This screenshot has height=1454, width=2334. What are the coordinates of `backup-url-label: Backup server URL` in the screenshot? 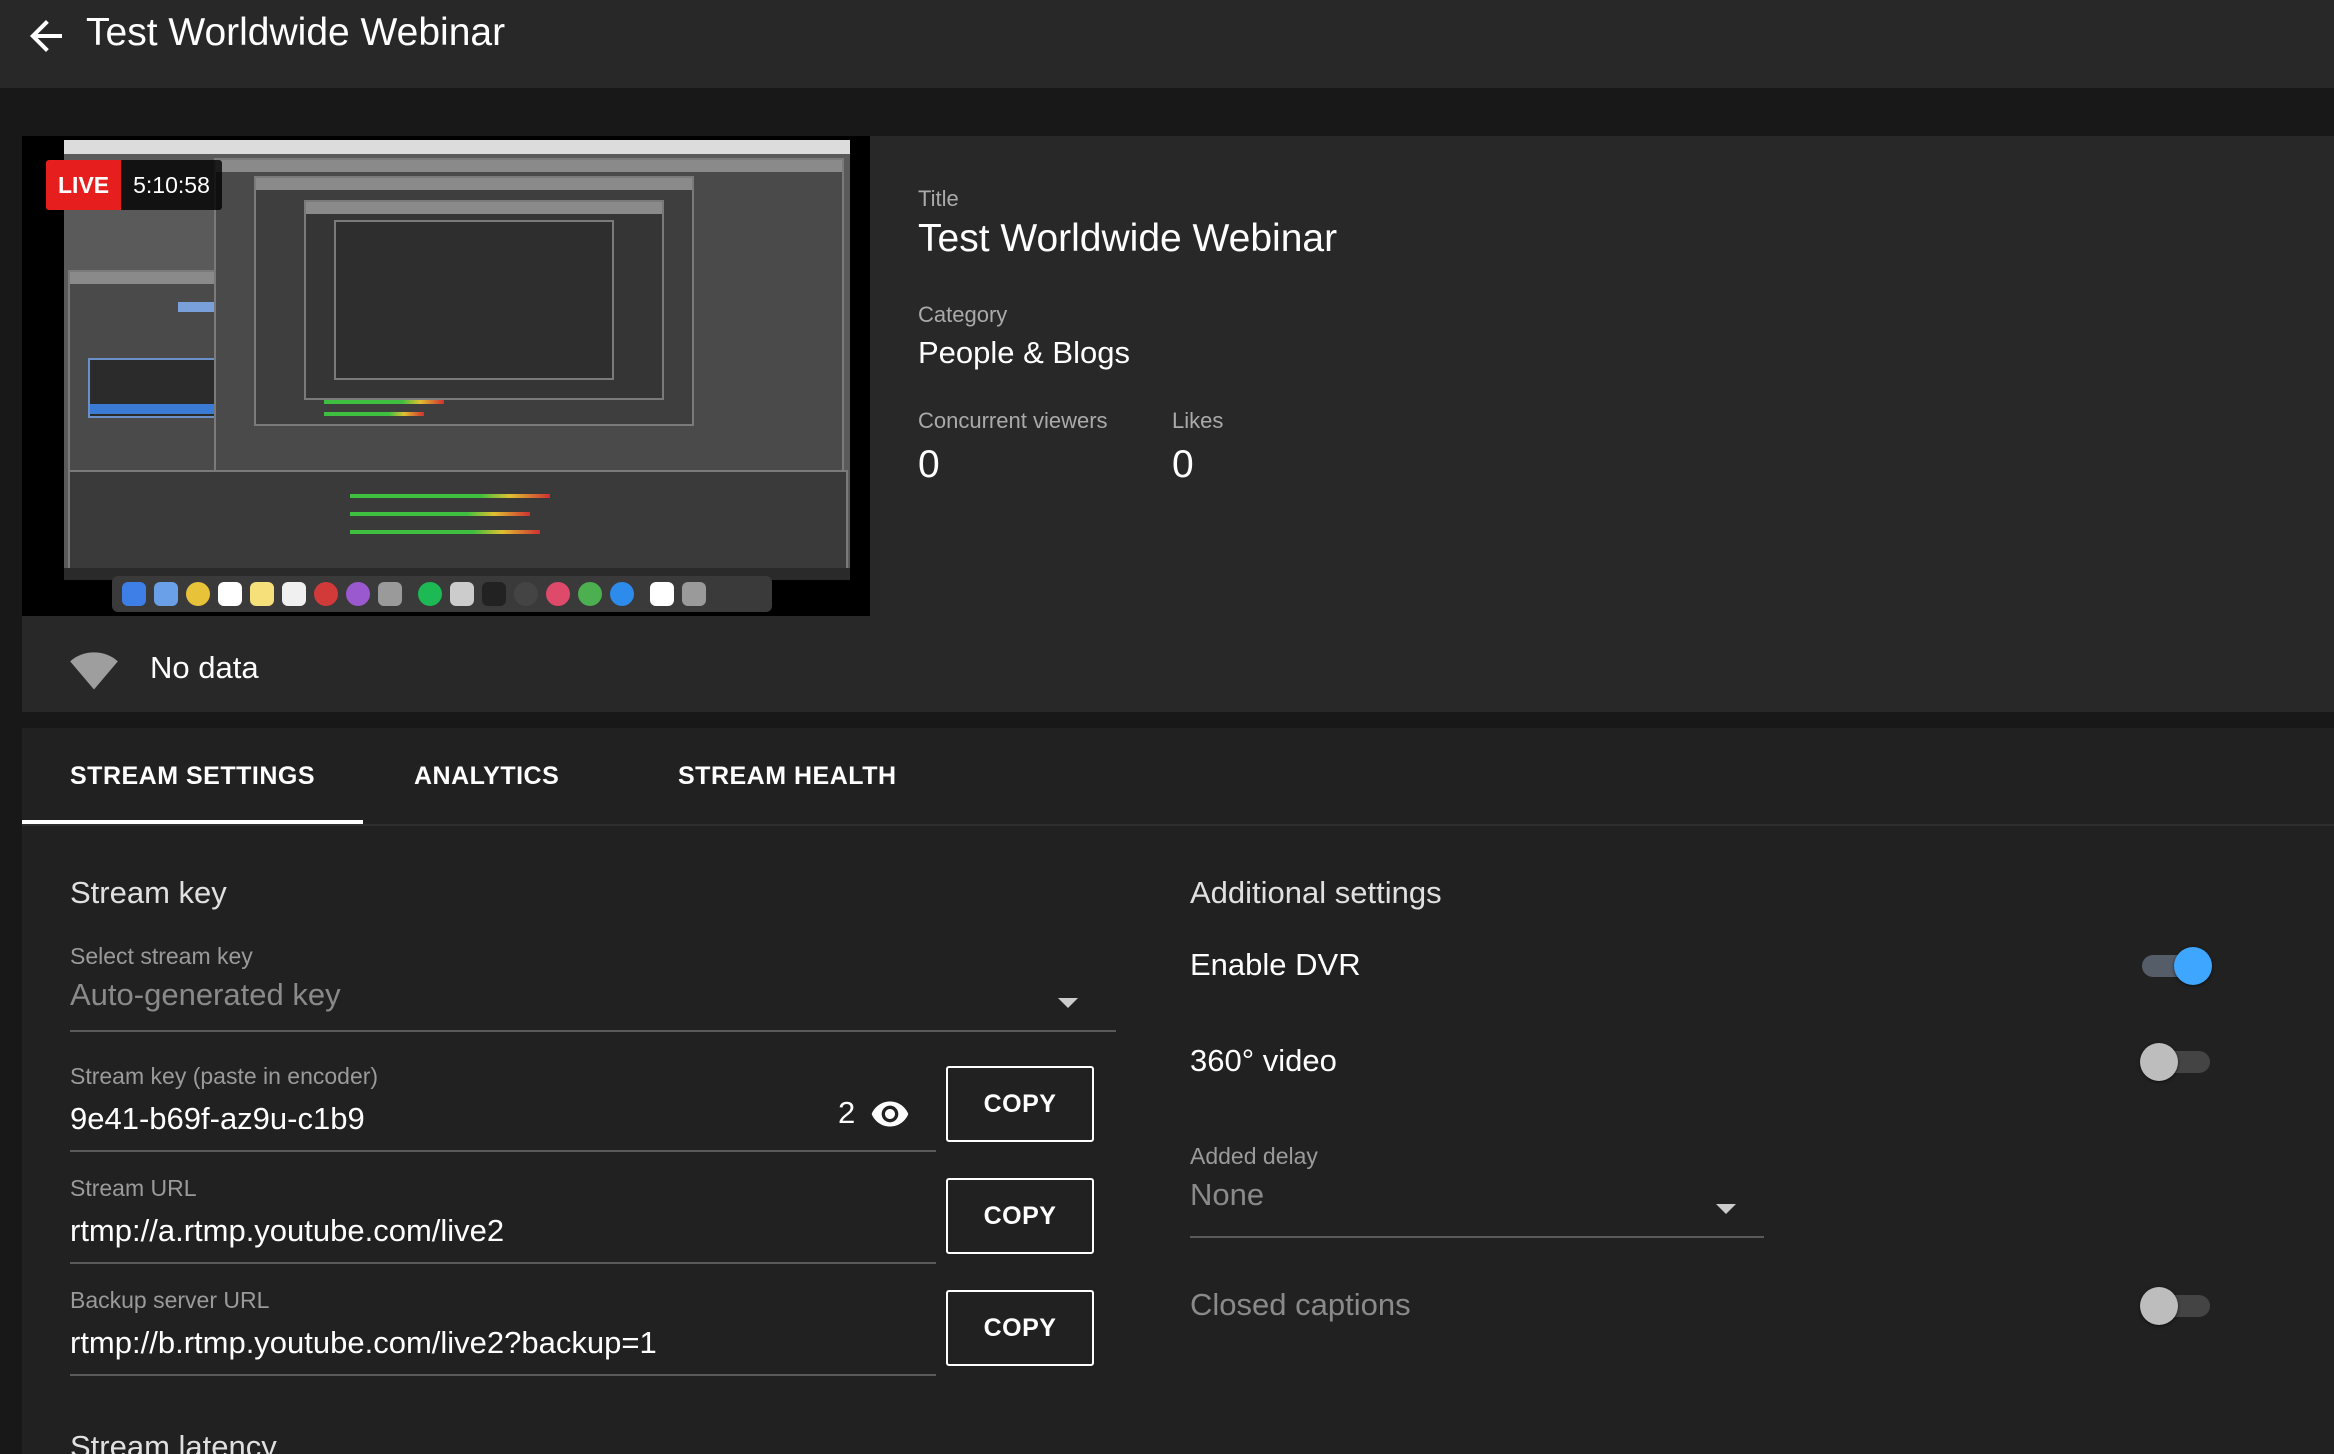 It's located at (170, 1300).